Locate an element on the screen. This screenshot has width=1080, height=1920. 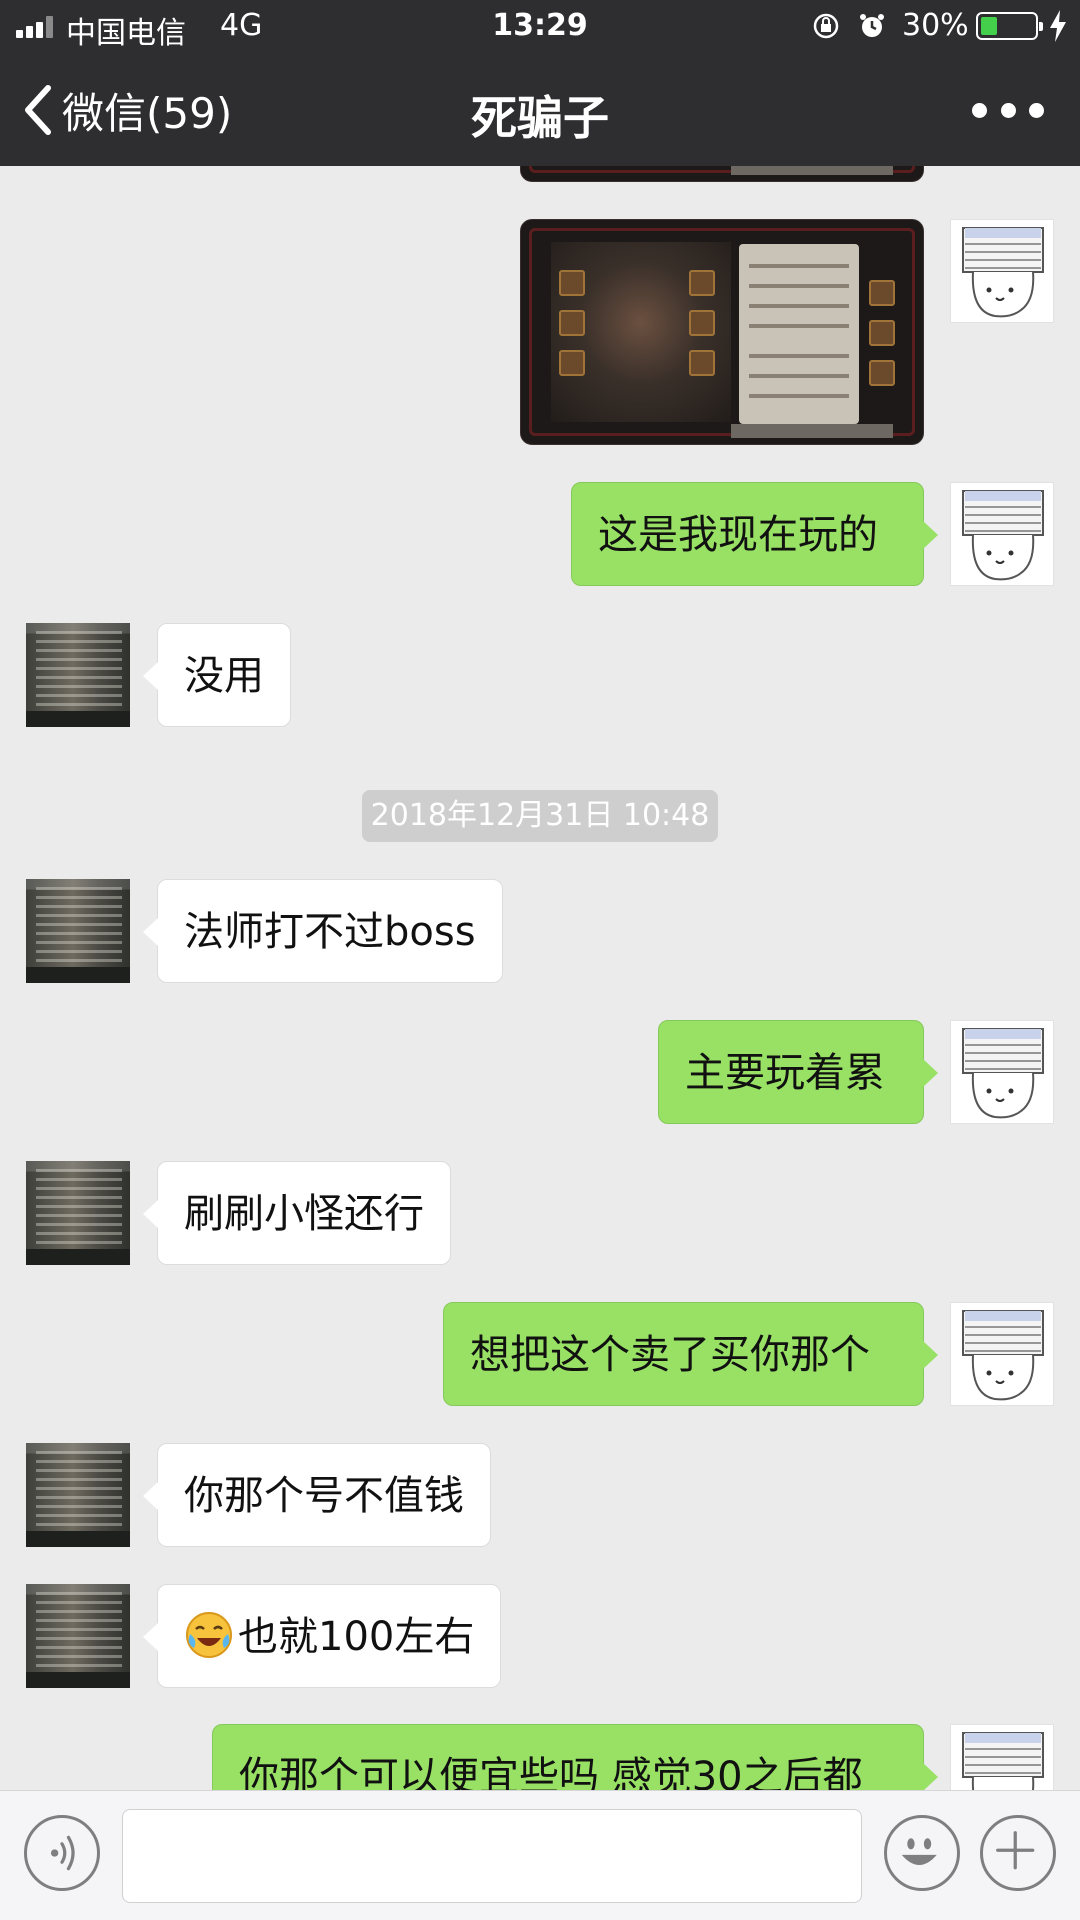
message-text: 也就100左右 is located at coordinates (356, 1637).